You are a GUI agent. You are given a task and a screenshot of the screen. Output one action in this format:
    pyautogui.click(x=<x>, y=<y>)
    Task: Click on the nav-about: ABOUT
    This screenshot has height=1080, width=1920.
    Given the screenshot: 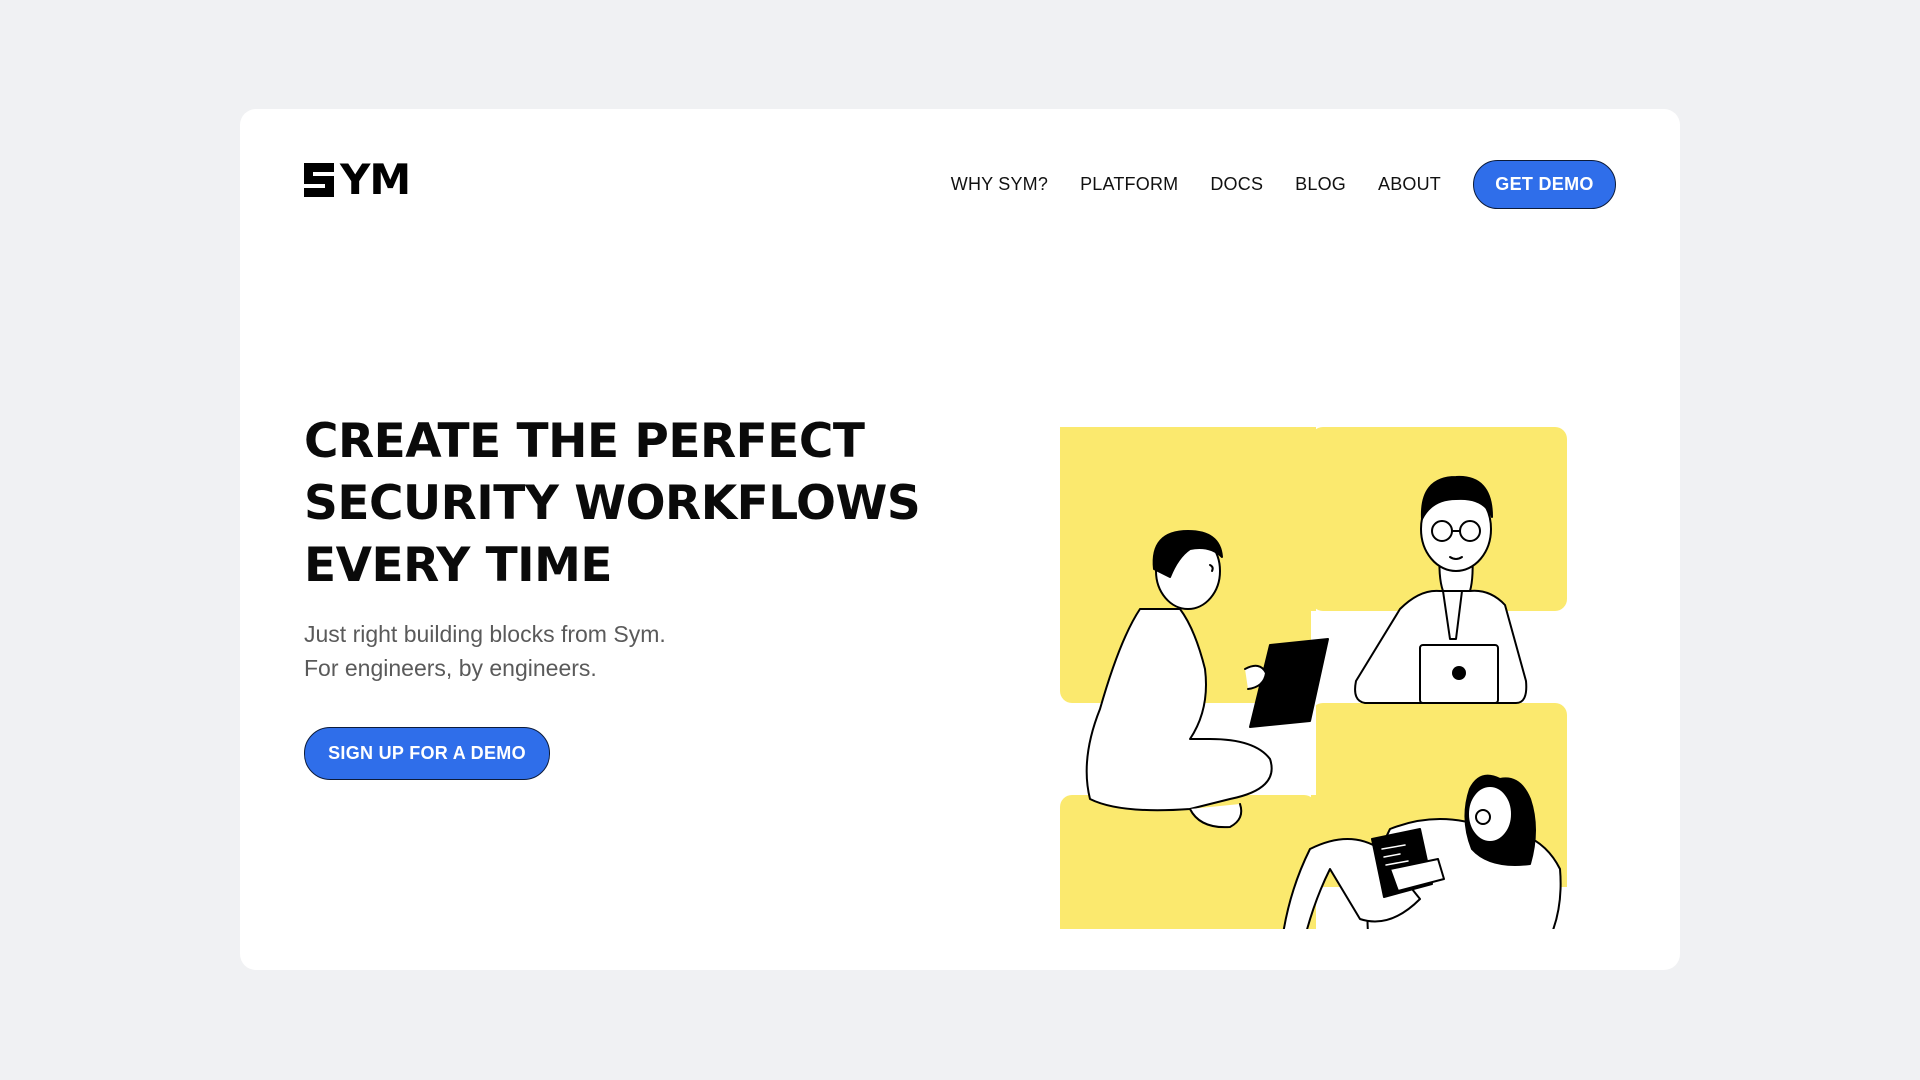 What is the action you would take?
    pyautogui.click(x=1409, y=184)
    